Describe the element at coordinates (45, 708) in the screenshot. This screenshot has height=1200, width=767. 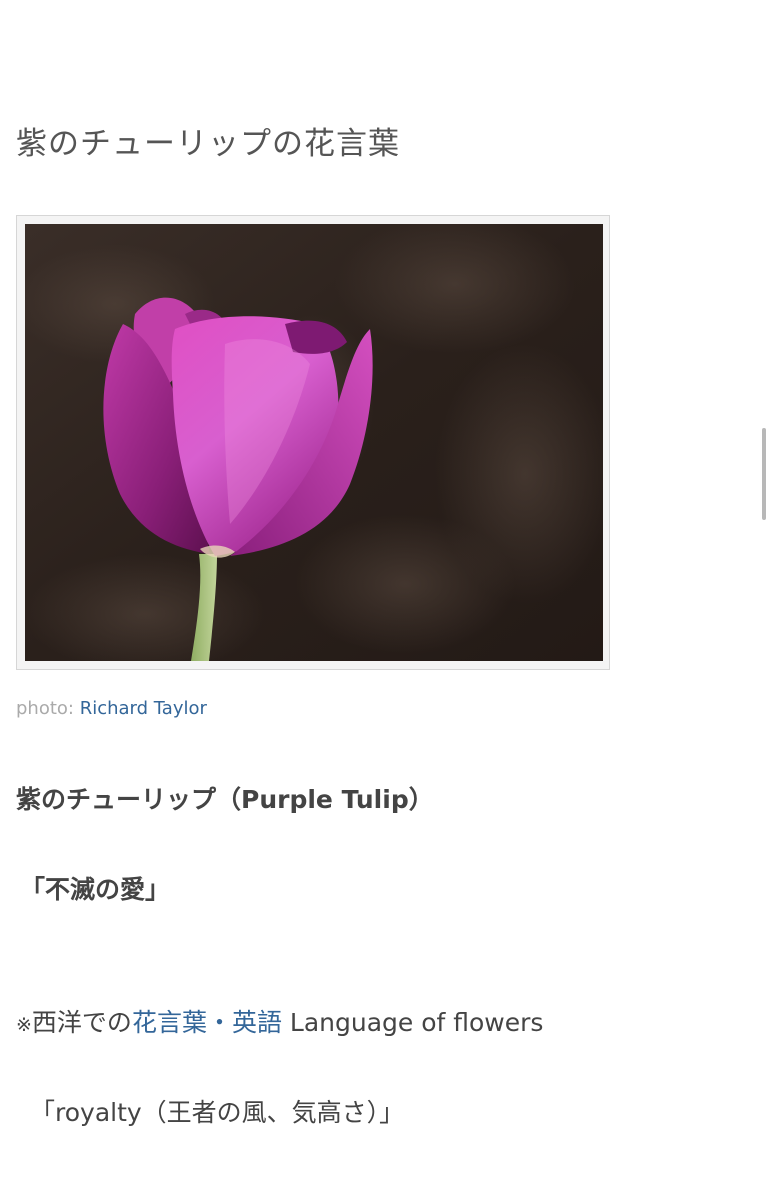
I see `photo-credit-prefix: photo:` at that location.